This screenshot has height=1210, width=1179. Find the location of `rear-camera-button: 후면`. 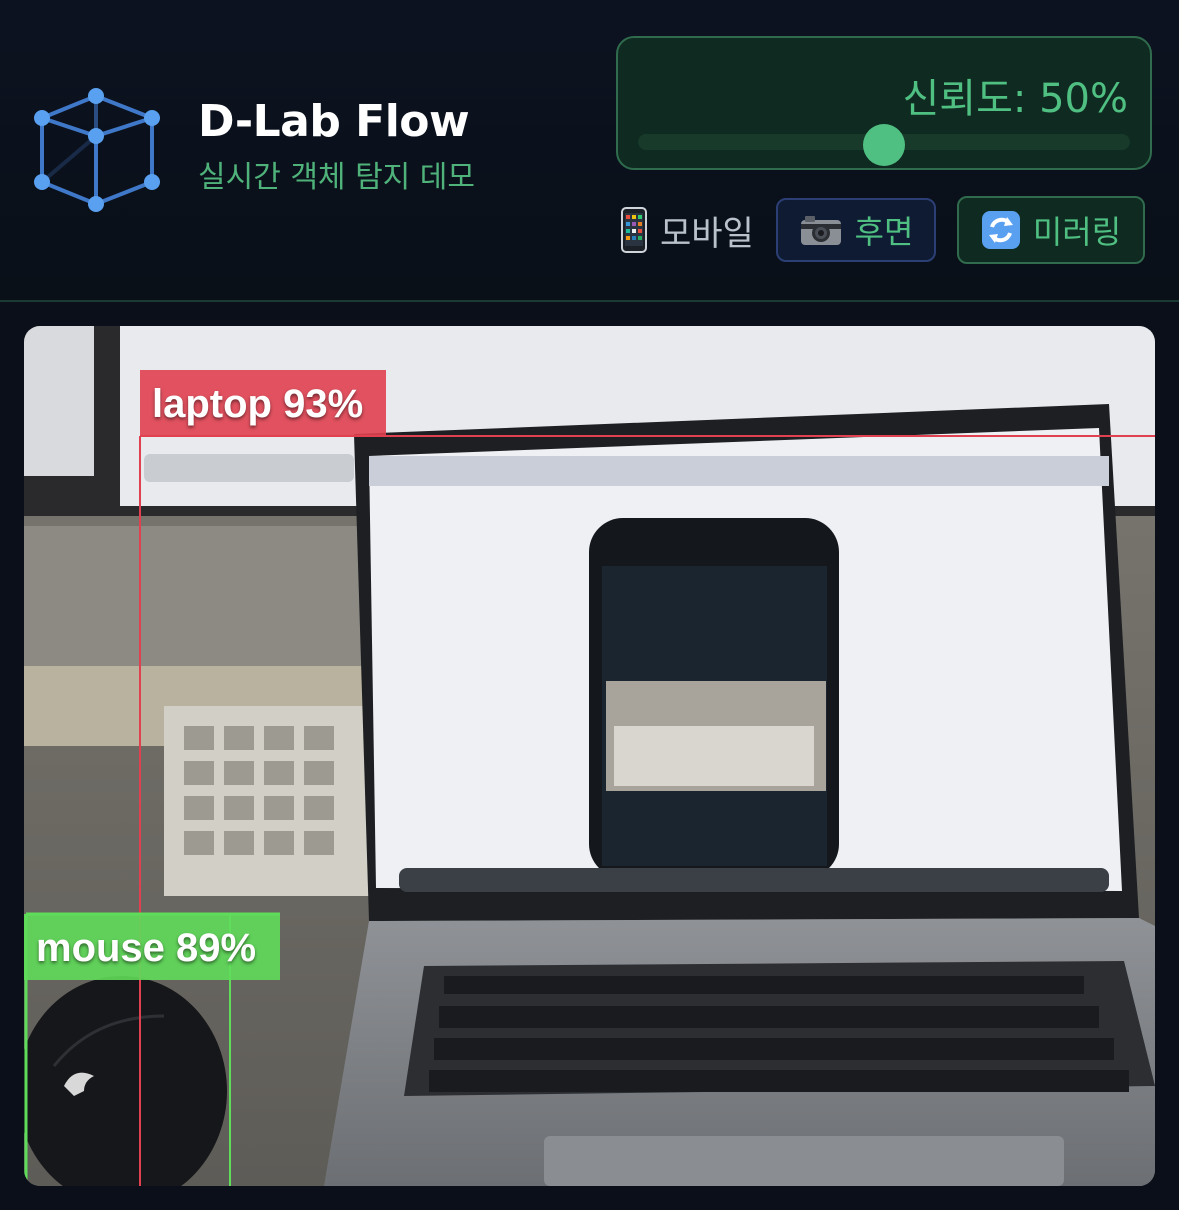

rear-camera-button: 후면 is located at coordinates (856, 230).